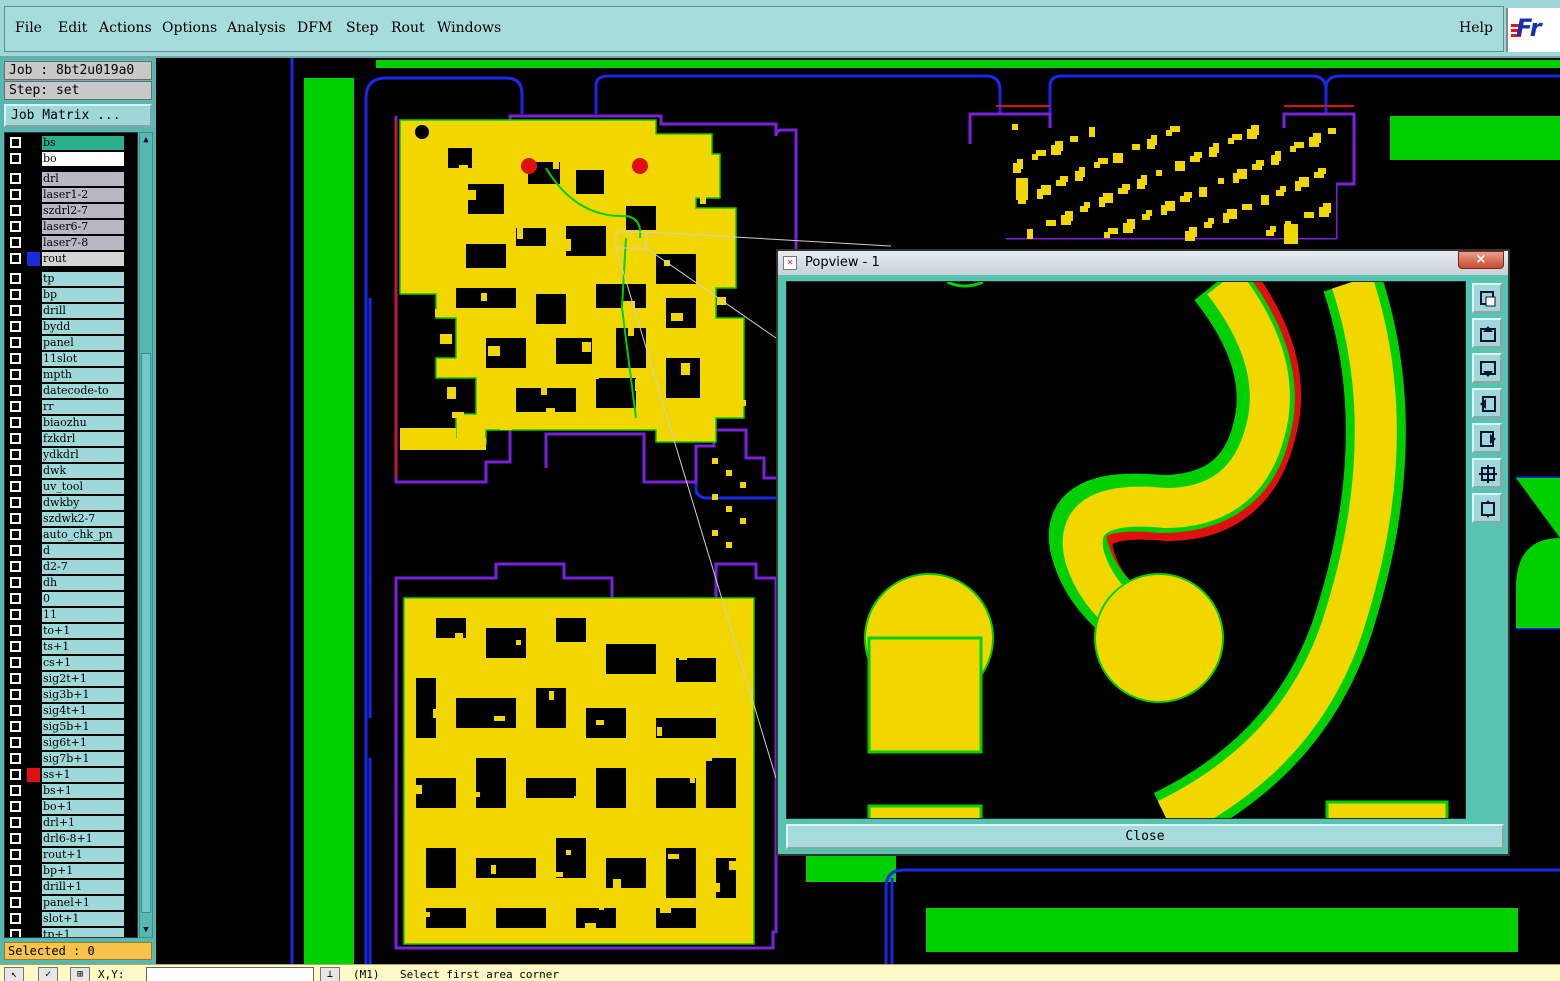 This screenshot has width=1560, height=981. Describe the element at coordinates (83, 259) in the screenshot. I see `layer-name: rout` at that location.